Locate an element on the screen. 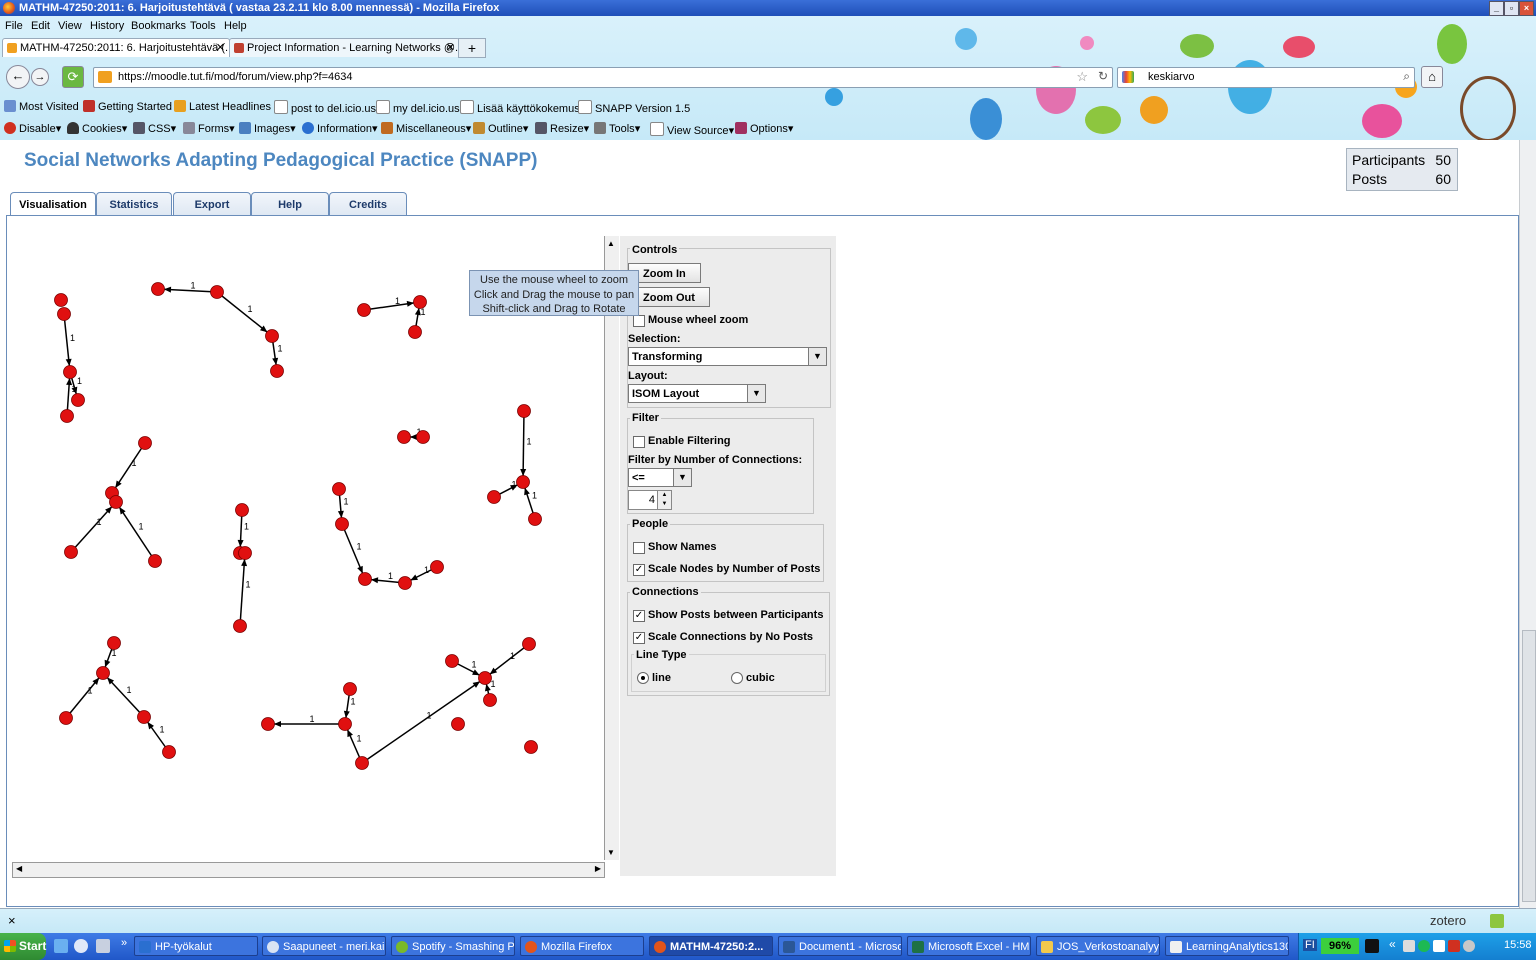 The width and height of the screenshot is (1536, 960). devtool-view-source: View Source▾ is located at coordinates (692, 129).